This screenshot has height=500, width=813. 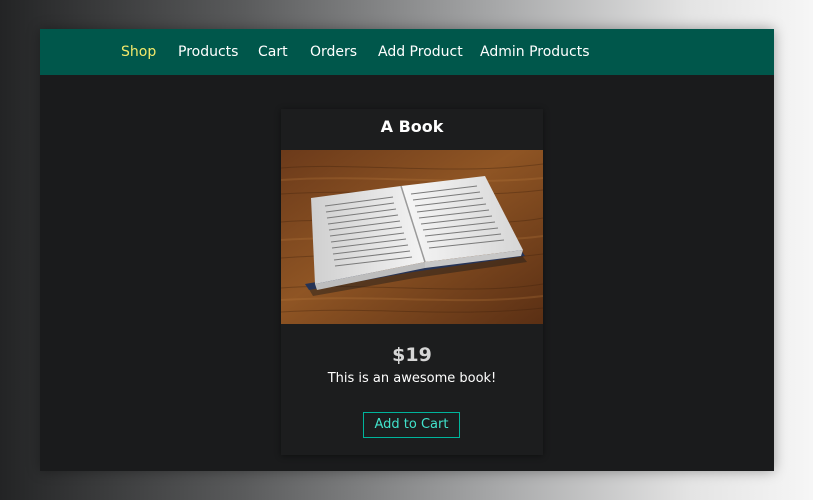 I want to click on product-price: $19, so click(x=412, y=355).